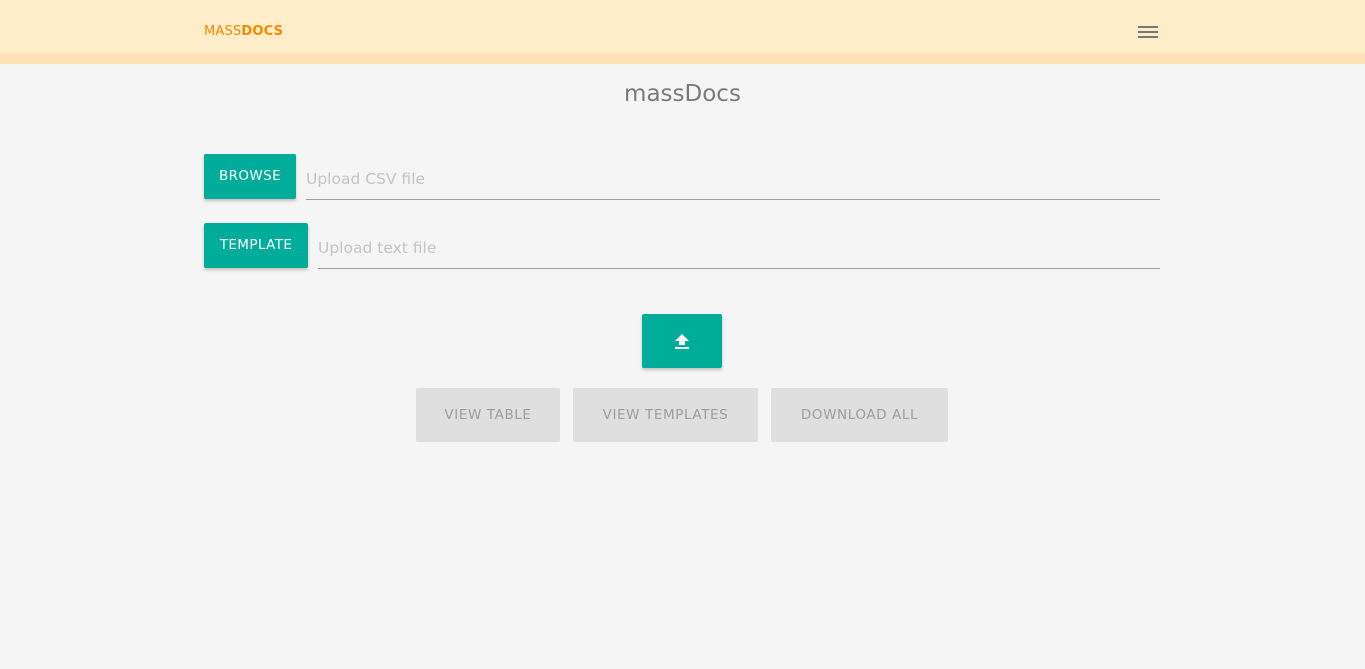  What do you see at coordinates (682, 32) in the screenshot?
I see `top-navbar: MASSDOCS` at bounding box center [682, 32].